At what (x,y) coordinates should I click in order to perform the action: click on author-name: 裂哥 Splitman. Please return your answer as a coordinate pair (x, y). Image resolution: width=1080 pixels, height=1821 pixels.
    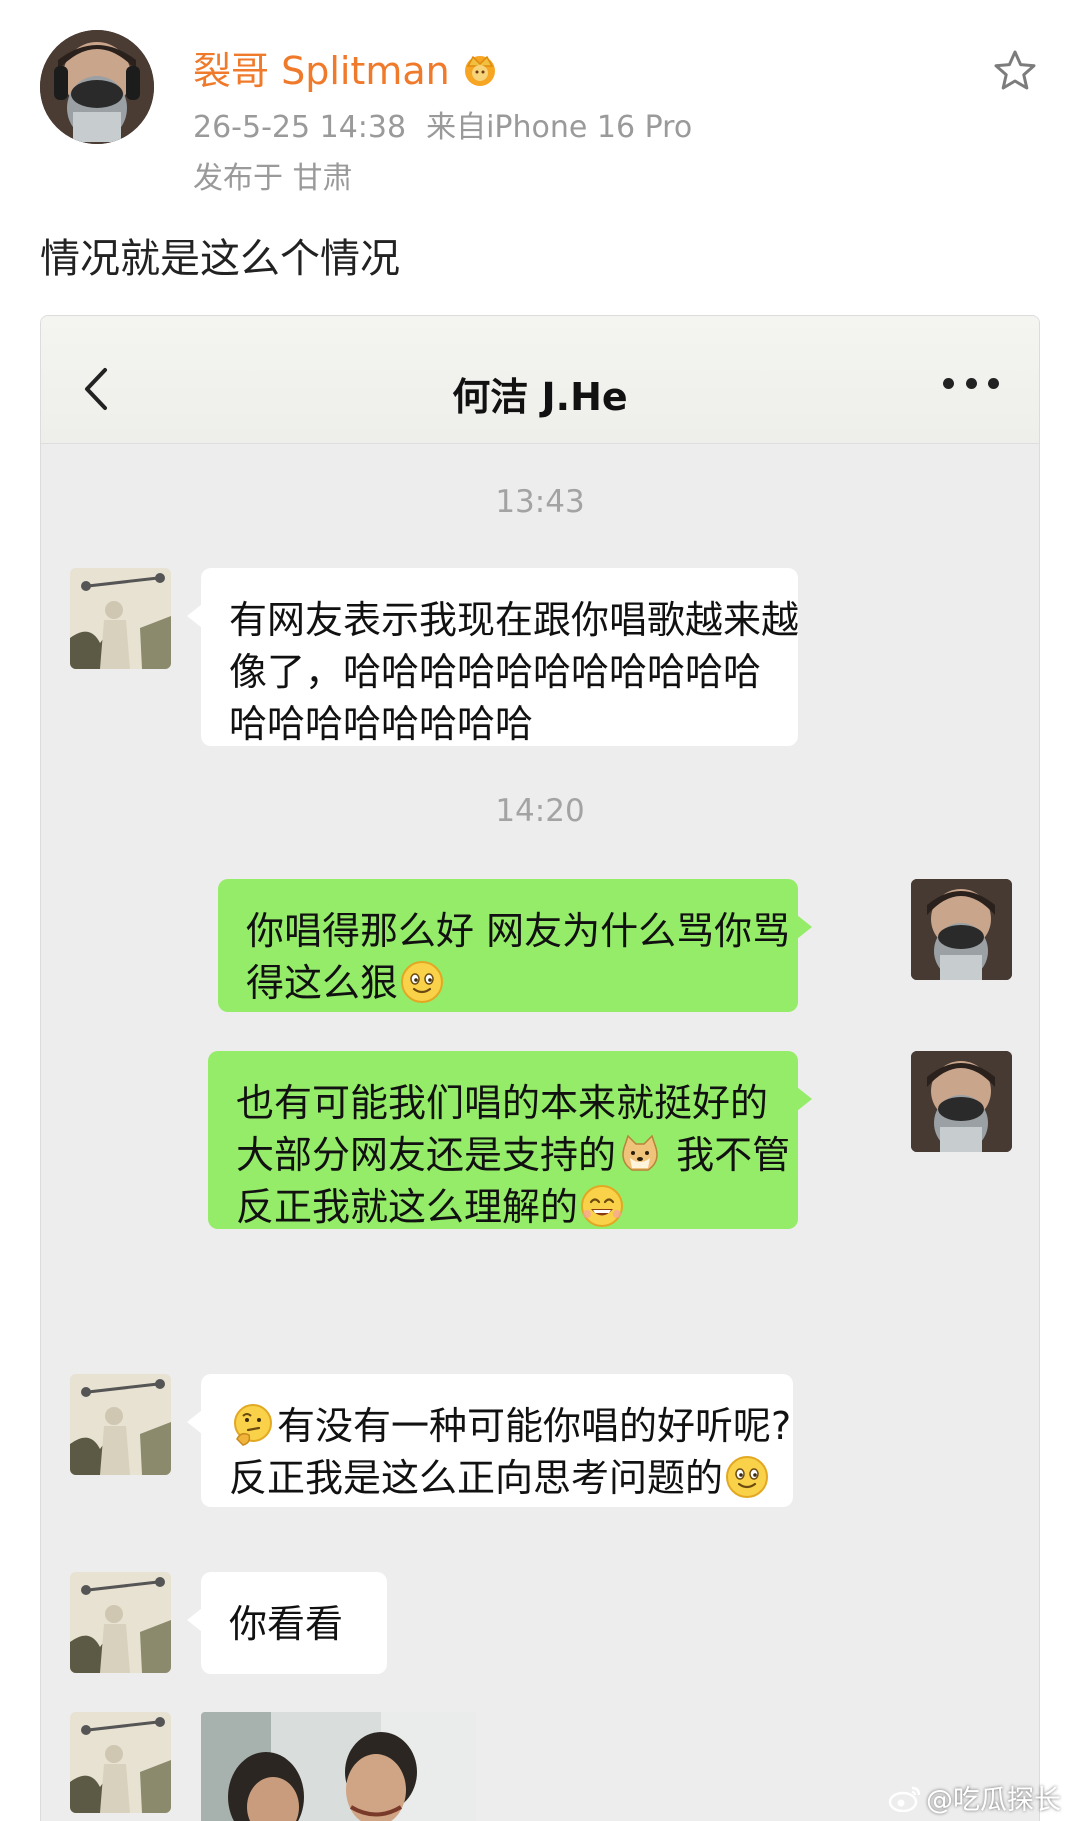
    Looking at the image, I should click on (321, 67).